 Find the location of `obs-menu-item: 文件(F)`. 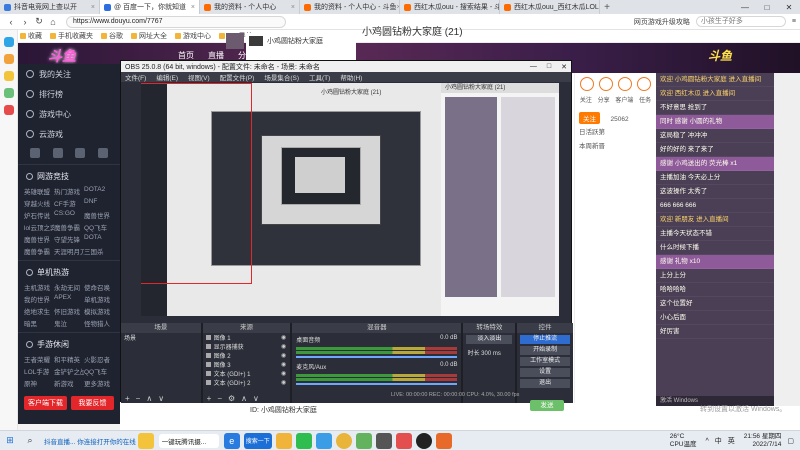

obs-menu-item: 文件(F) is located at coordinates (135, 77).